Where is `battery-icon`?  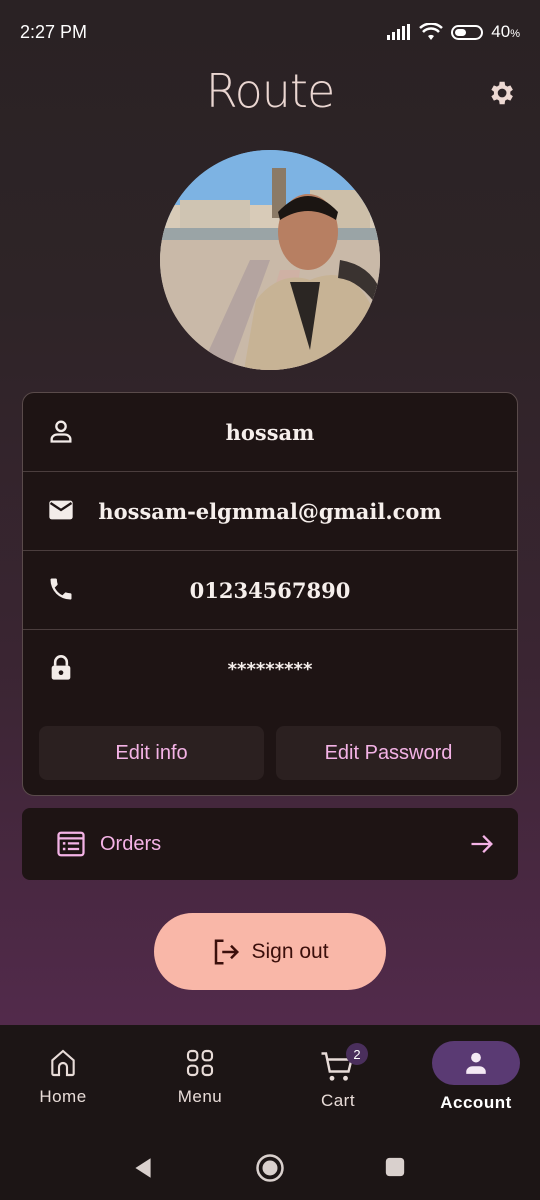 battery-icon is located at coordinates (467, 32).